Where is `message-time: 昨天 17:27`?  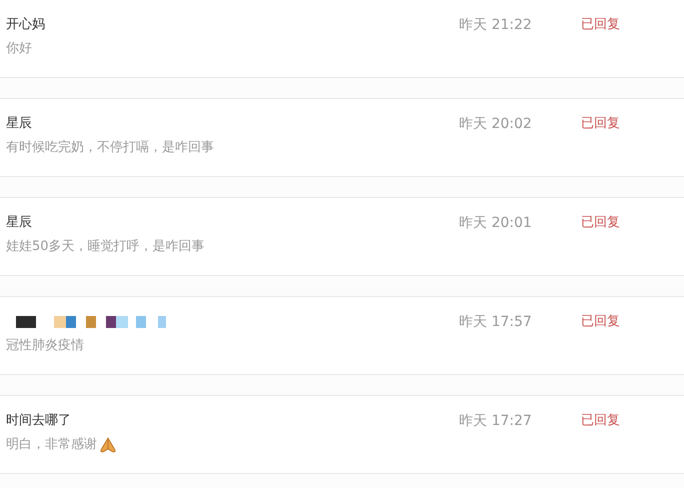 message-time: 昨天 17:27 is located at coordinates (496, 421).